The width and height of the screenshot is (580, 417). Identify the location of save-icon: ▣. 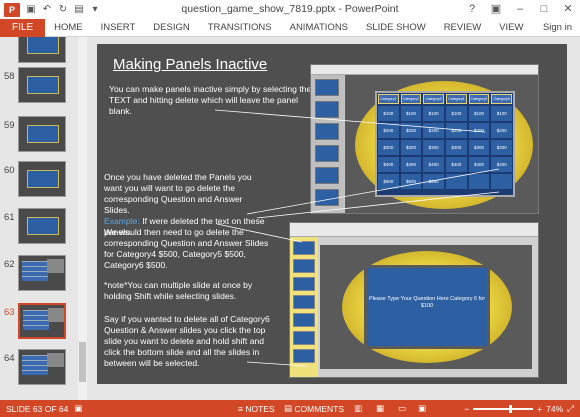
(31, 10).